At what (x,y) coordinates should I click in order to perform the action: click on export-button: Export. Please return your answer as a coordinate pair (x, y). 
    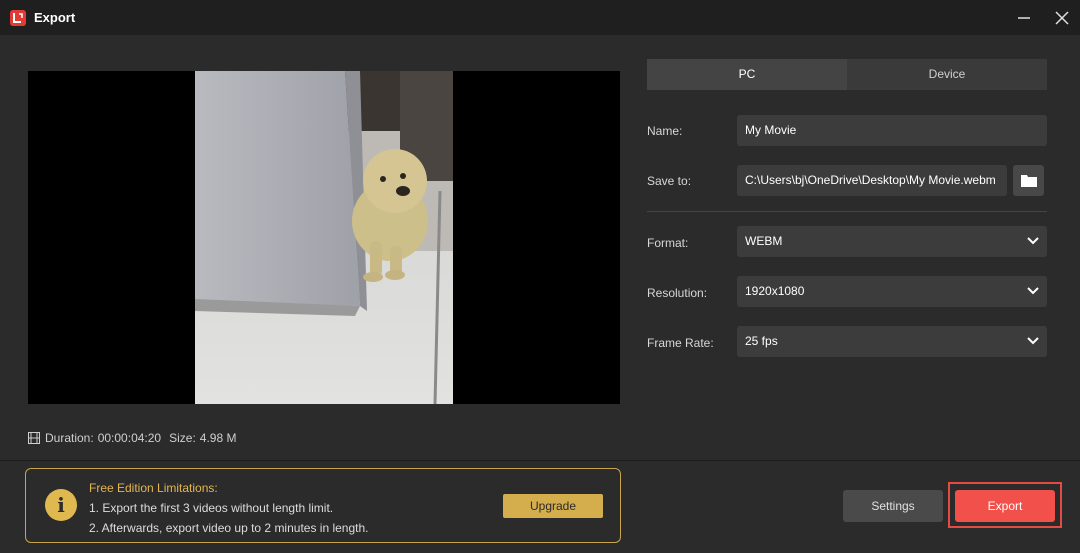
    Looking at the image, I should click on (1005, 506).